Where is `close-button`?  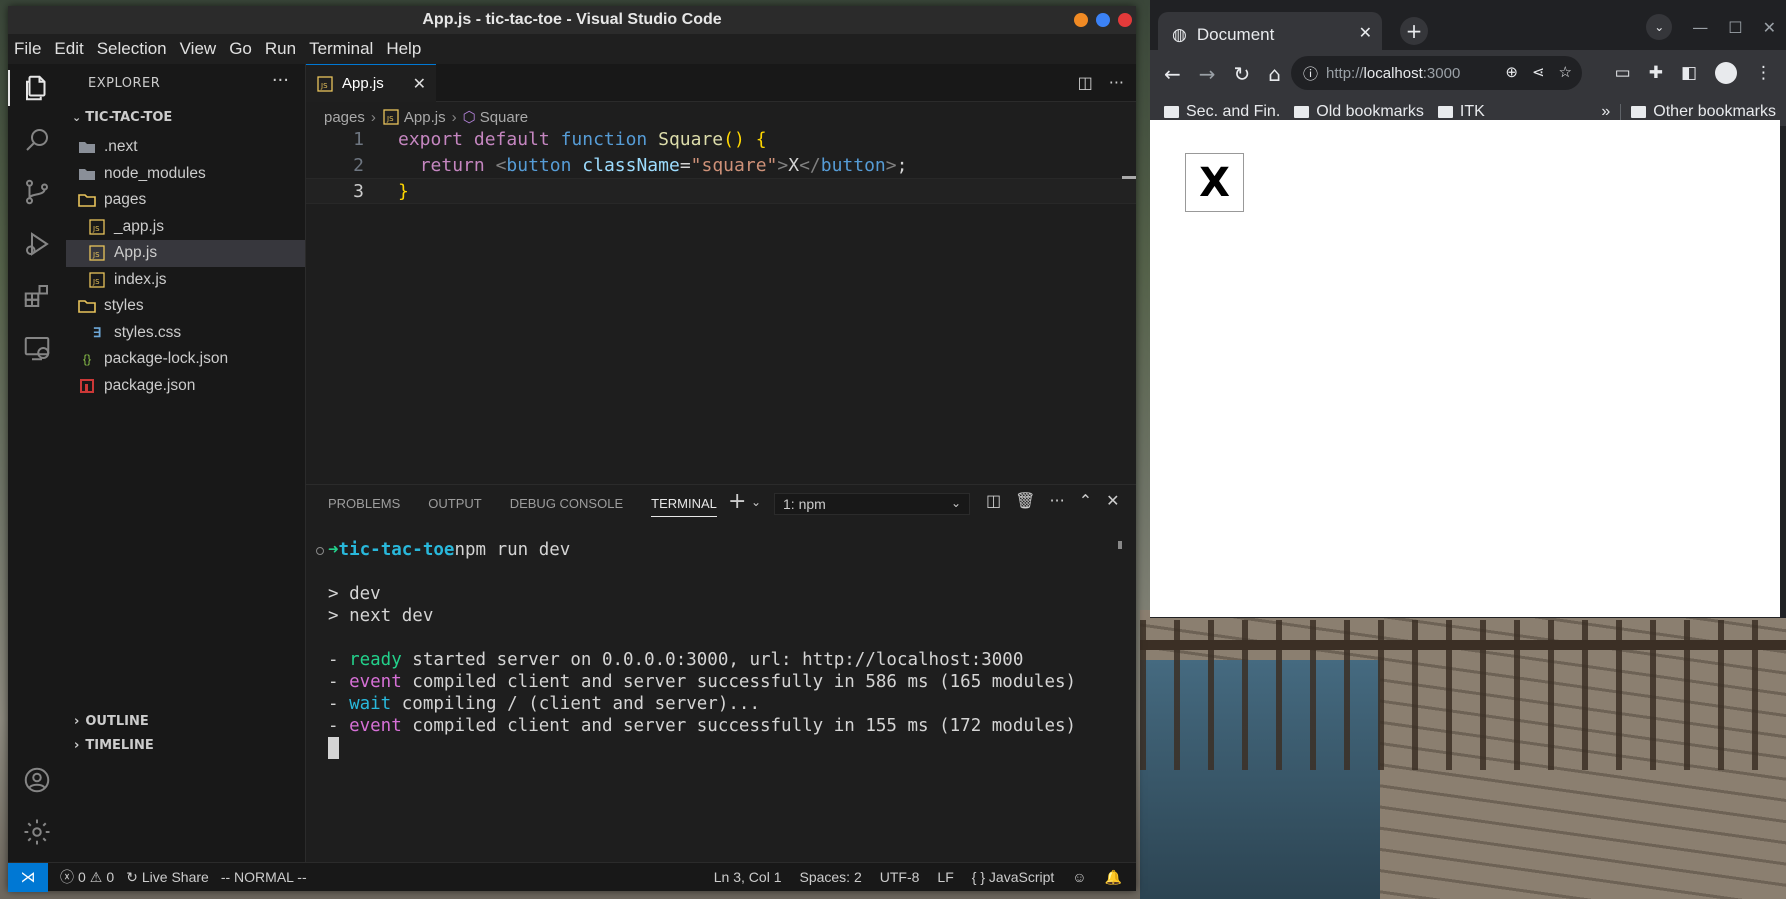 close-button is located at coordinates (1125, 20).